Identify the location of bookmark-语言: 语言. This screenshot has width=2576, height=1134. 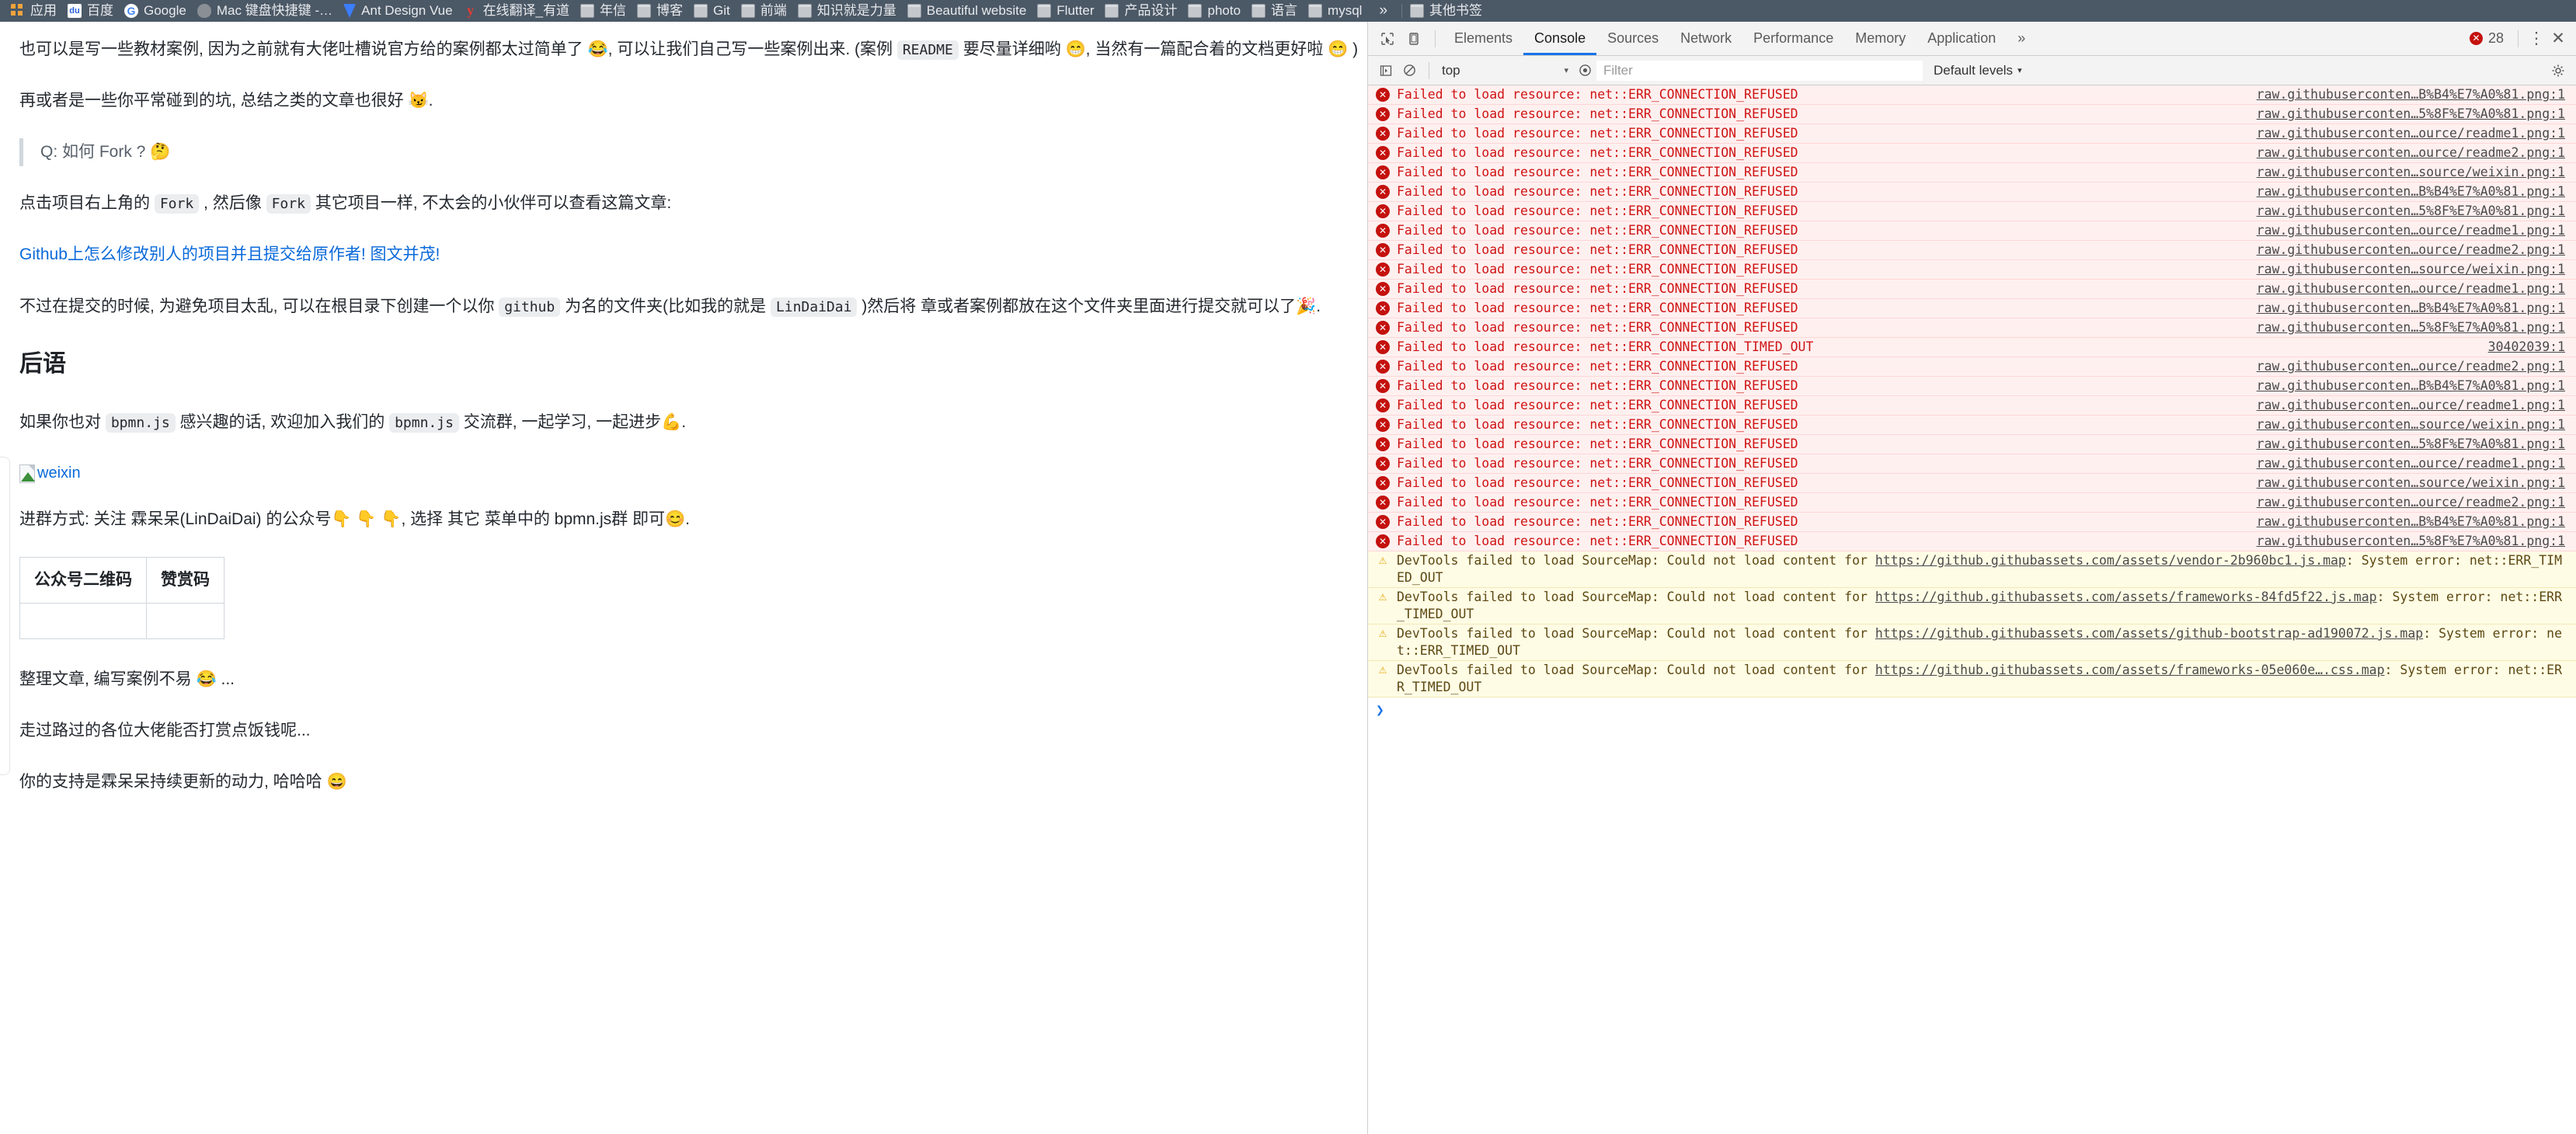
(1276, 11).